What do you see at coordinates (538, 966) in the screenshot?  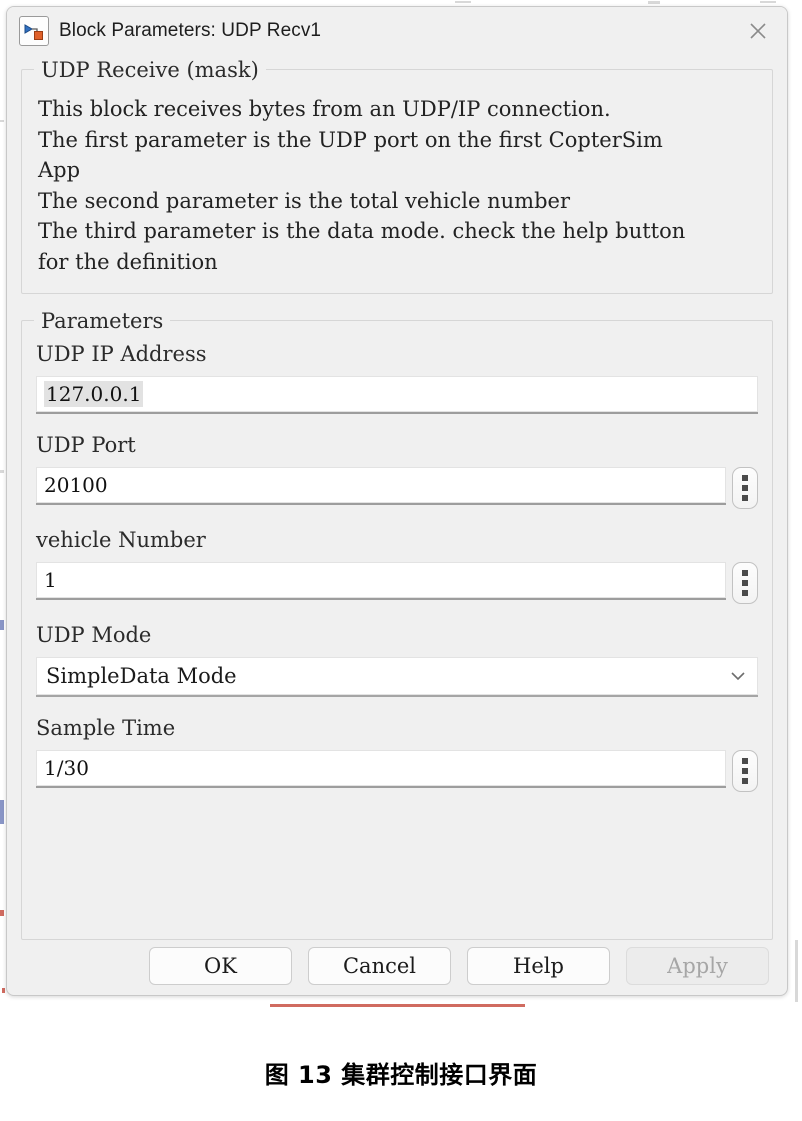 I see `help-button: Help` at bounding box center [538, 966].